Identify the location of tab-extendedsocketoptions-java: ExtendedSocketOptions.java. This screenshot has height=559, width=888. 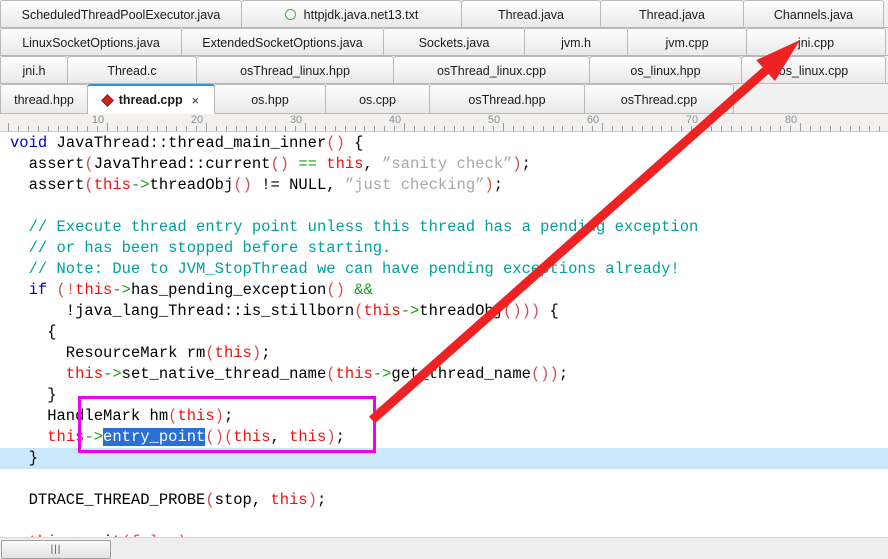
(282, 42).